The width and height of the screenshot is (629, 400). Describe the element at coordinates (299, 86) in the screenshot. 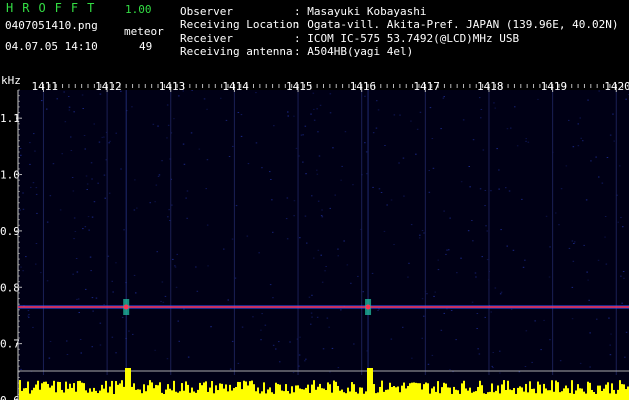

I see `x-tick-label: 1415` at that location.